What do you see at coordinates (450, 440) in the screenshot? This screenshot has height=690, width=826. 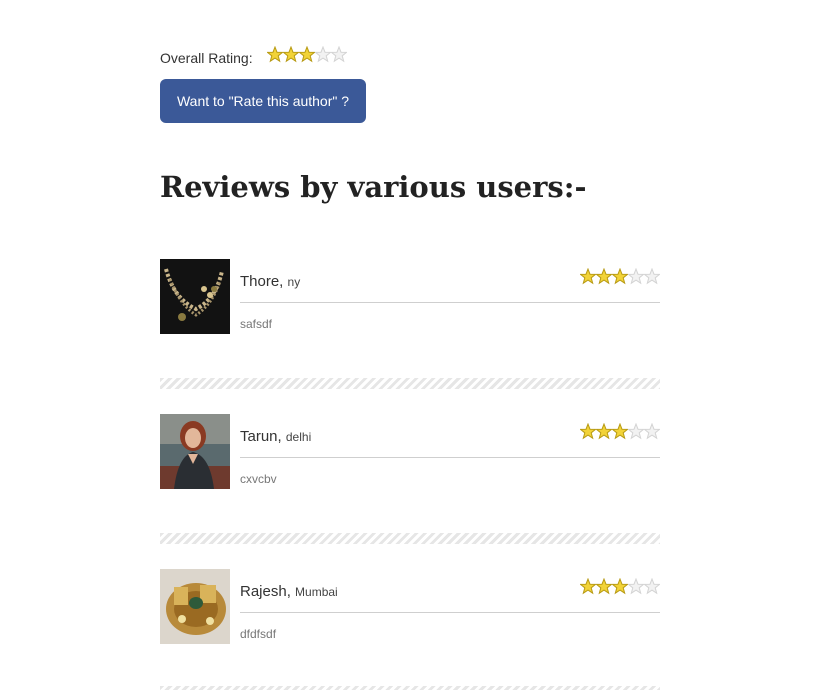 I see `review-header: Tarun, delhi` at bounding box center [450, 440].